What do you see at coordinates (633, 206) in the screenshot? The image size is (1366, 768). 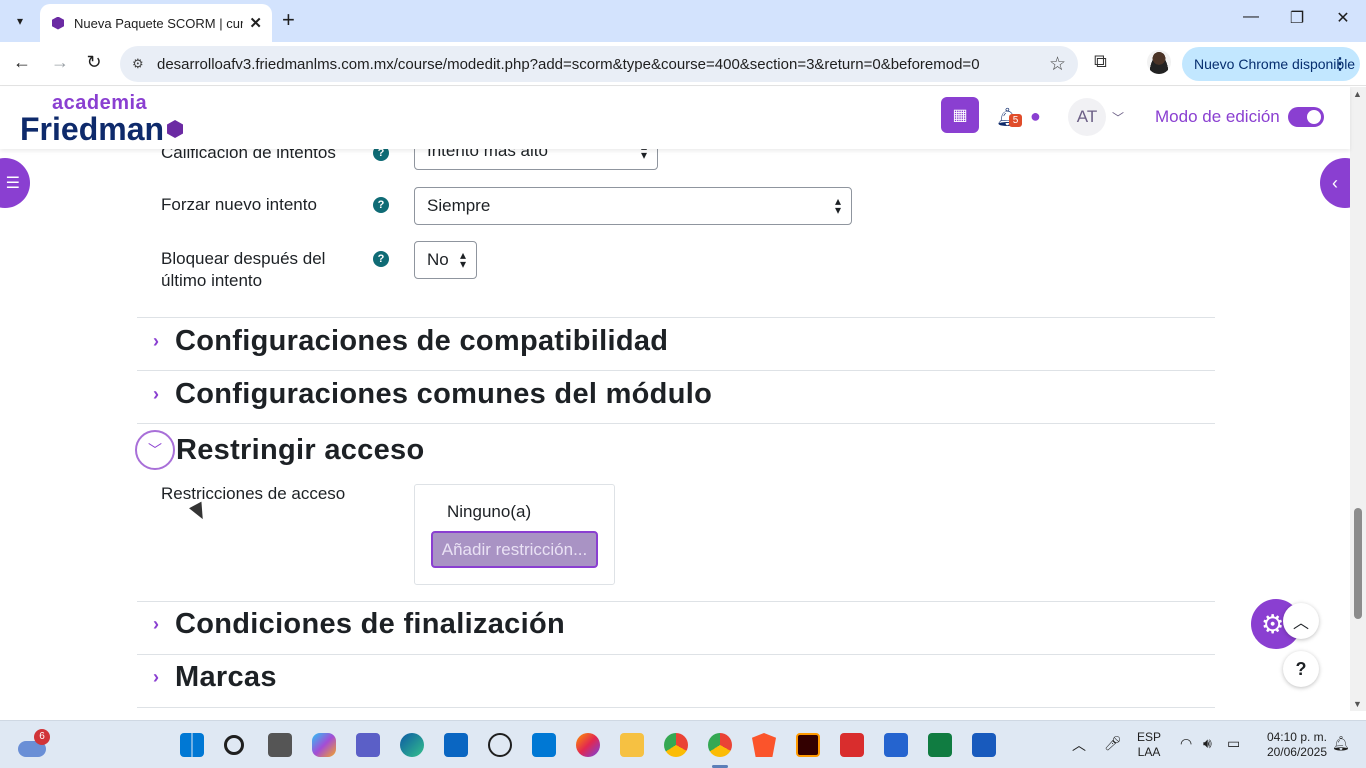 I see `force-new-attempt-select: Siempre ▴ ▾` at bounding box center [633, 206].